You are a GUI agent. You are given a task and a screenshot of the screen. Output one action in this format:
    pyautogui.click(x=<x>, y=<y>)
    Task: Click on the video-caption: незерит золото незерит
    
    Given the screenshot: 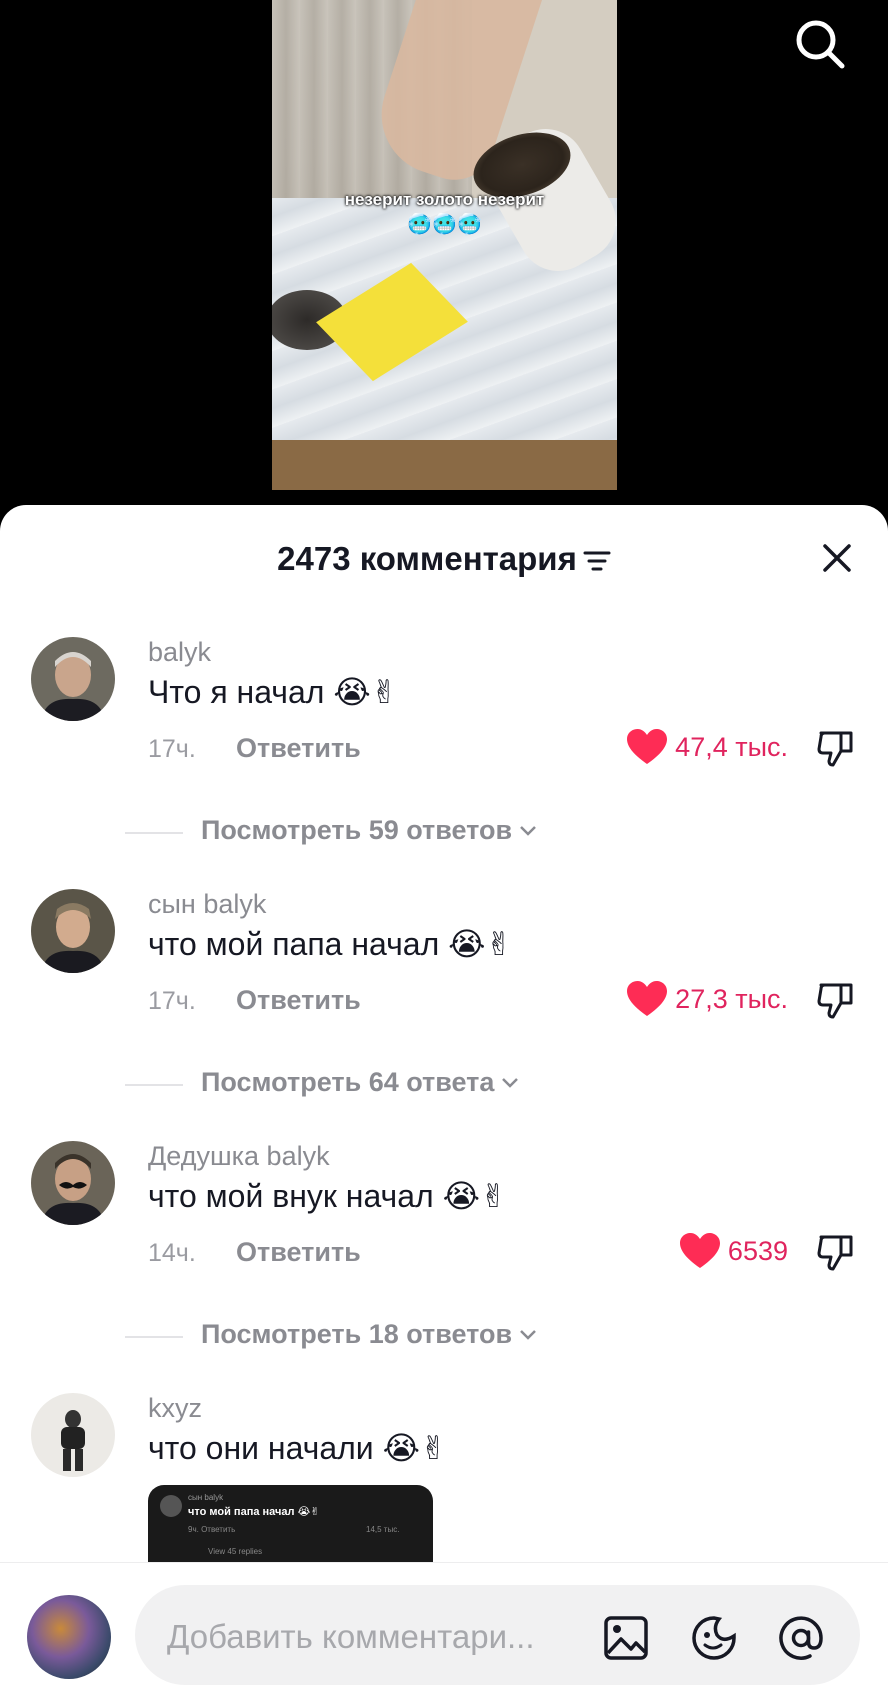 What is the action you would take?
    pyautogui.click(x=444, y=199)
    